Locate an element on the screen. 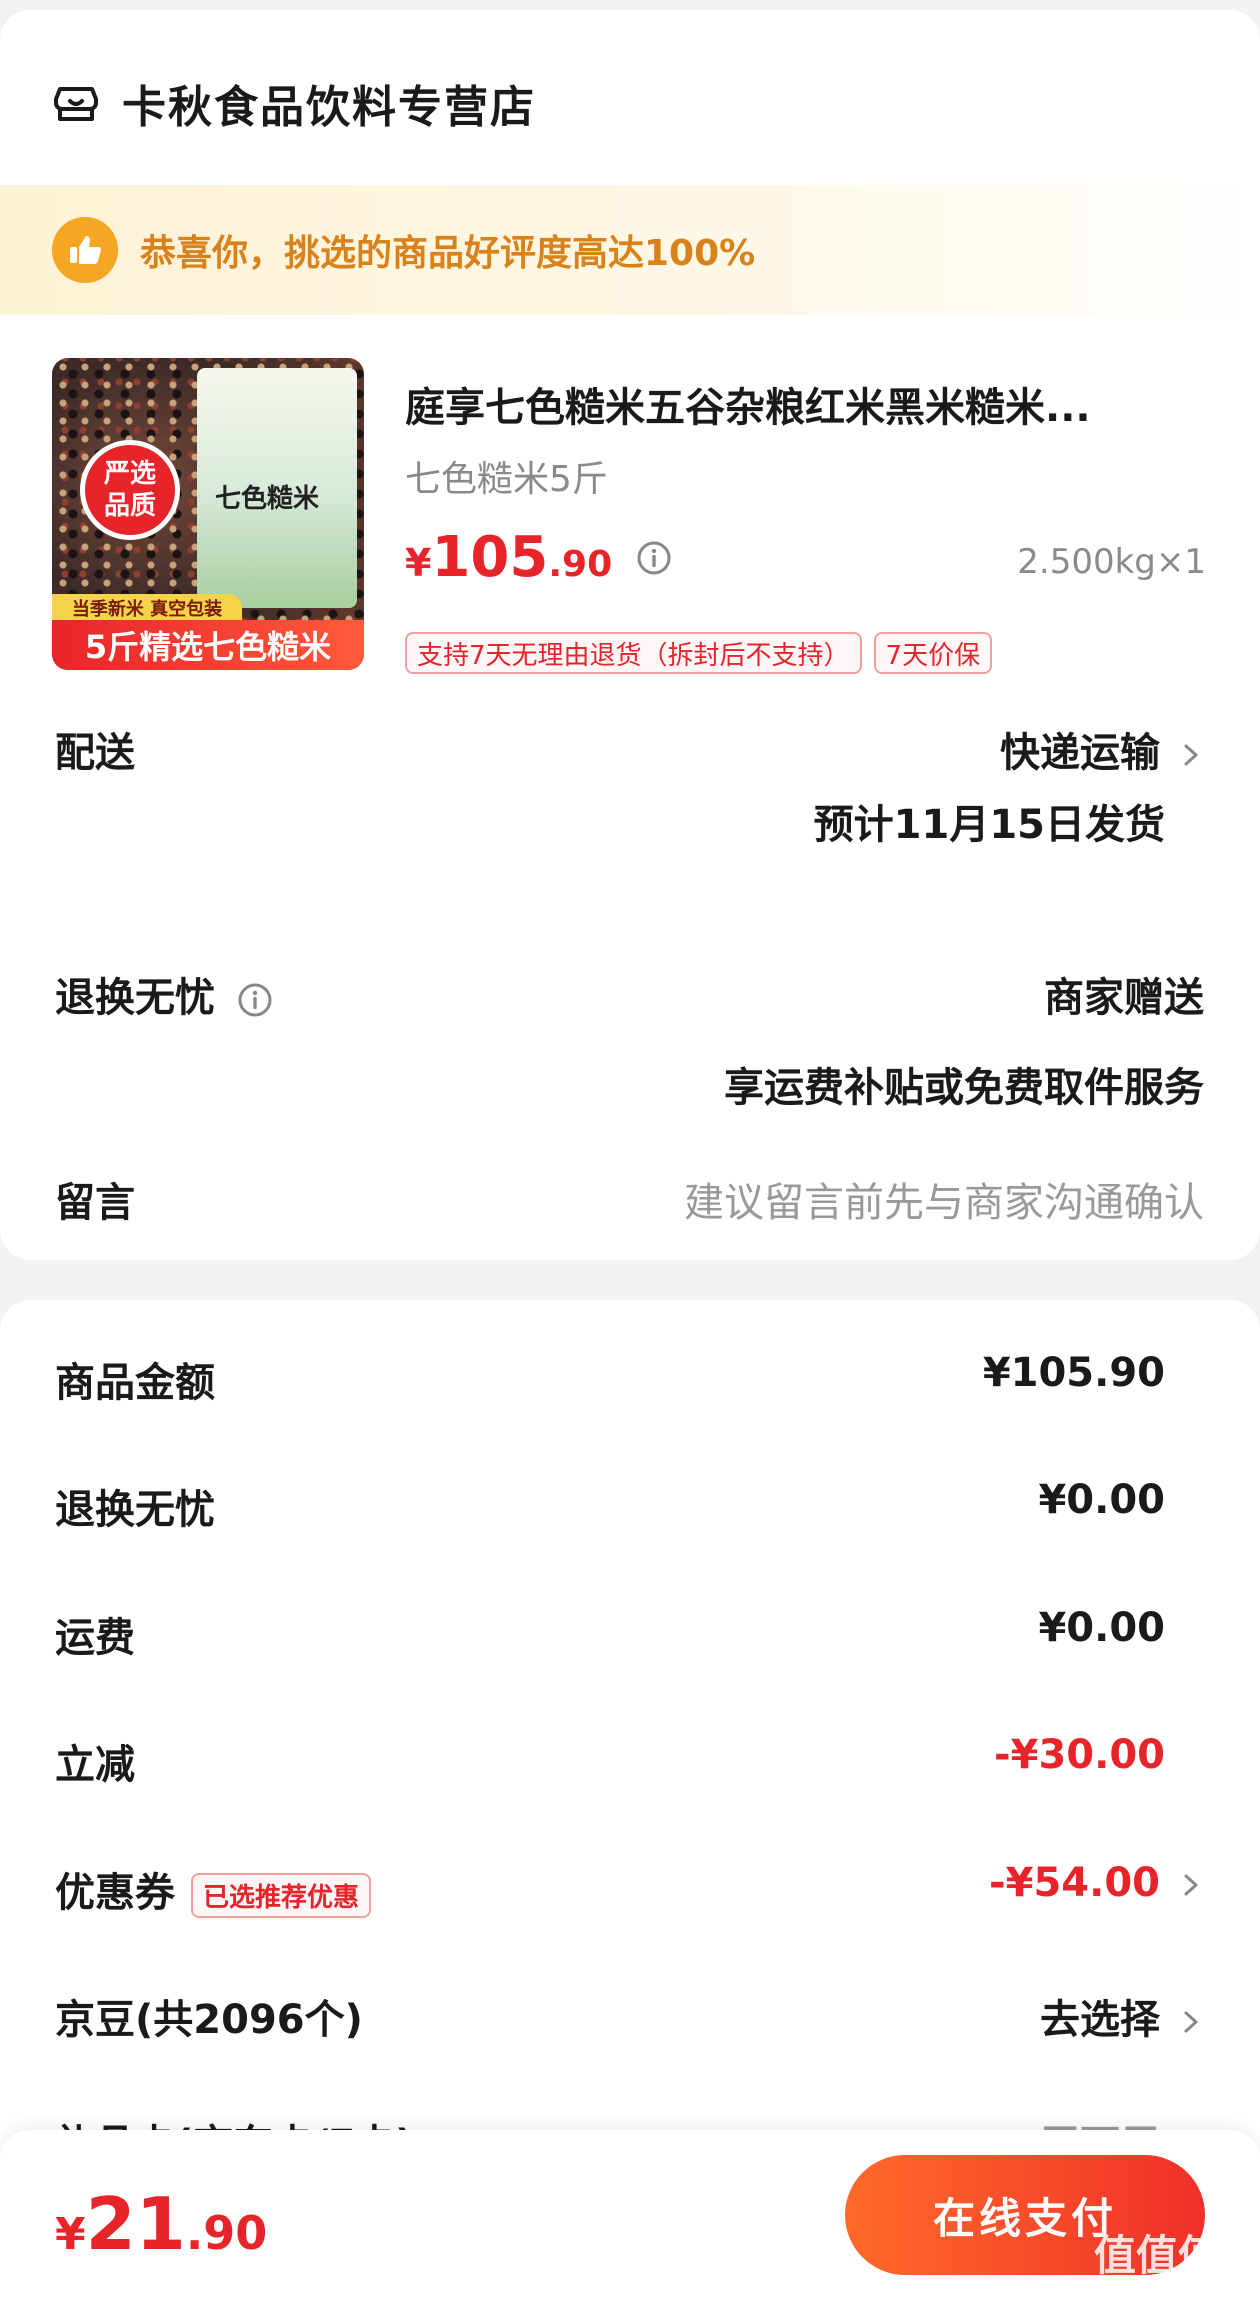 The height and width of the screenshot is (2300, 1260). jingdou-selector: 去选择 is located at coordinates (1122, 2016).